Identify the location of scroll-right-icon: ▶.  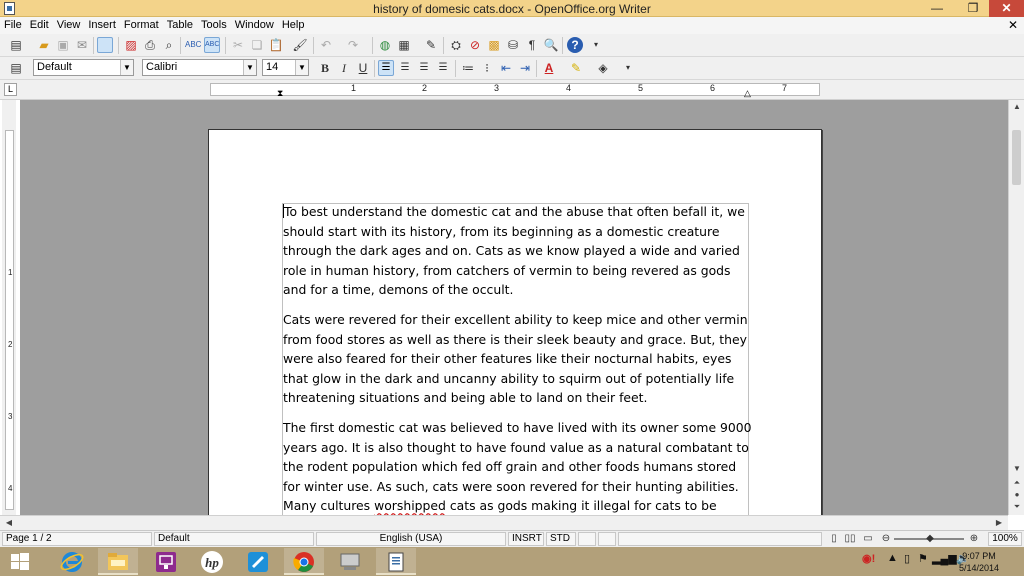
(999, 523).